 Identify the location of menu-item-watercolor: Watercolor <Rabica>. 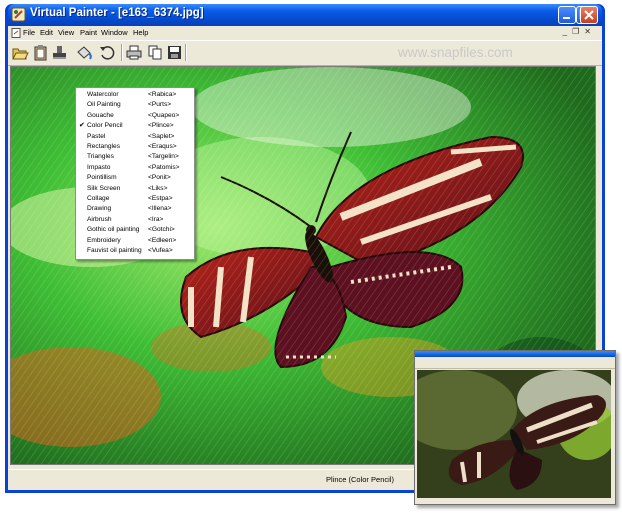
(135, 95).